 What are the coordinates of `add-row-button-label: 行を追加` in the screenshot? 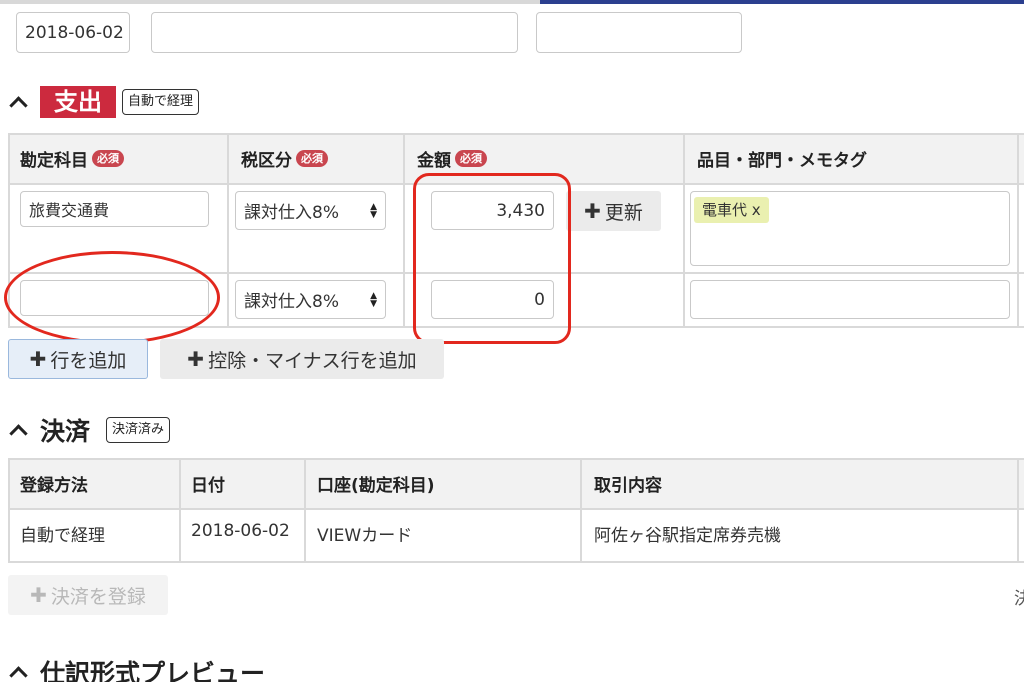 It's located at (88, 360).